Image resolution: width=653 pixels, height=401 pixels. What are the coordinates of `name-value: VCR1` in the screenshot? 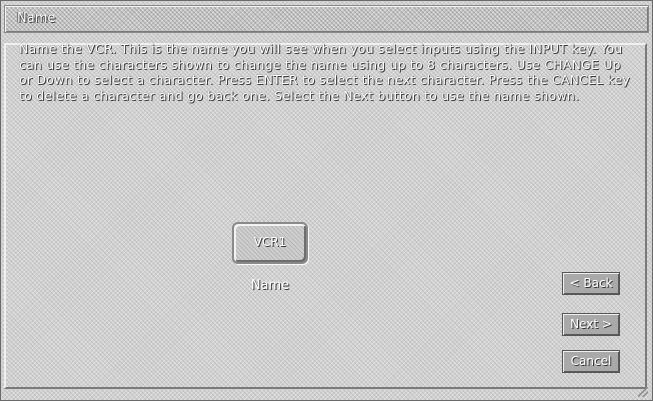 It's located at (270, 242).